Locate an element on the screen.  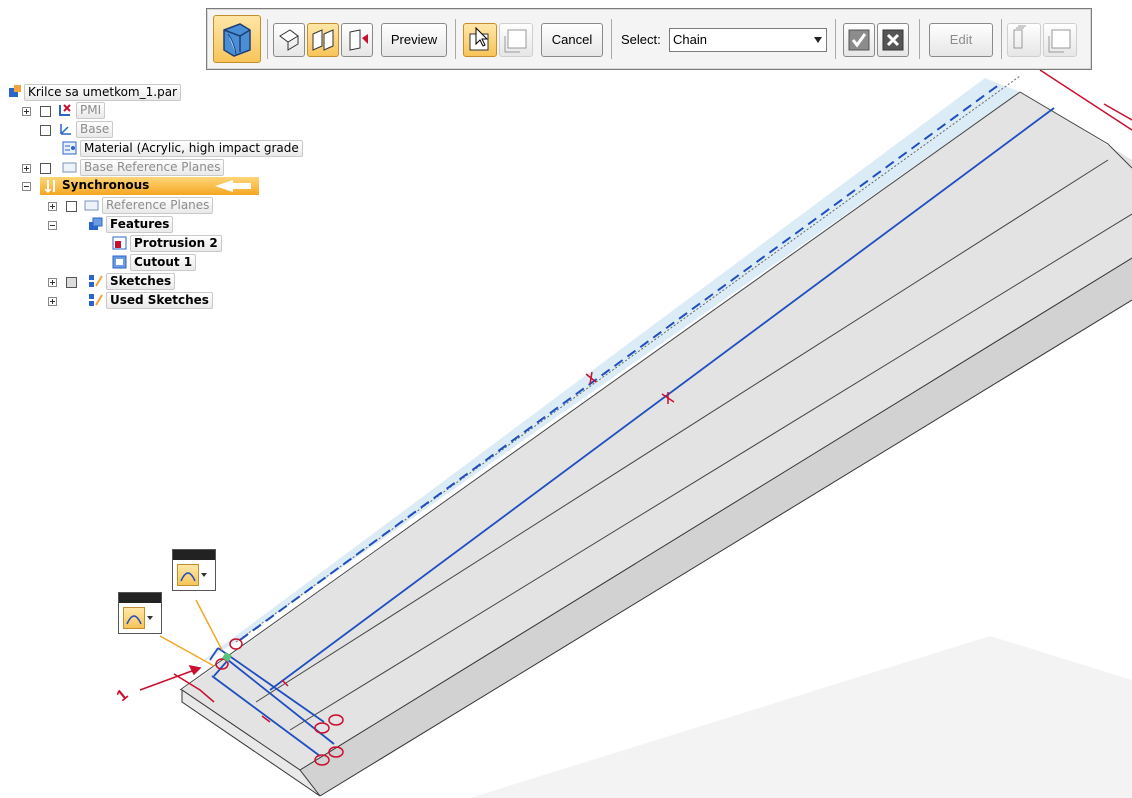
direction-arrow-icon is located at coordinates (358, 40).